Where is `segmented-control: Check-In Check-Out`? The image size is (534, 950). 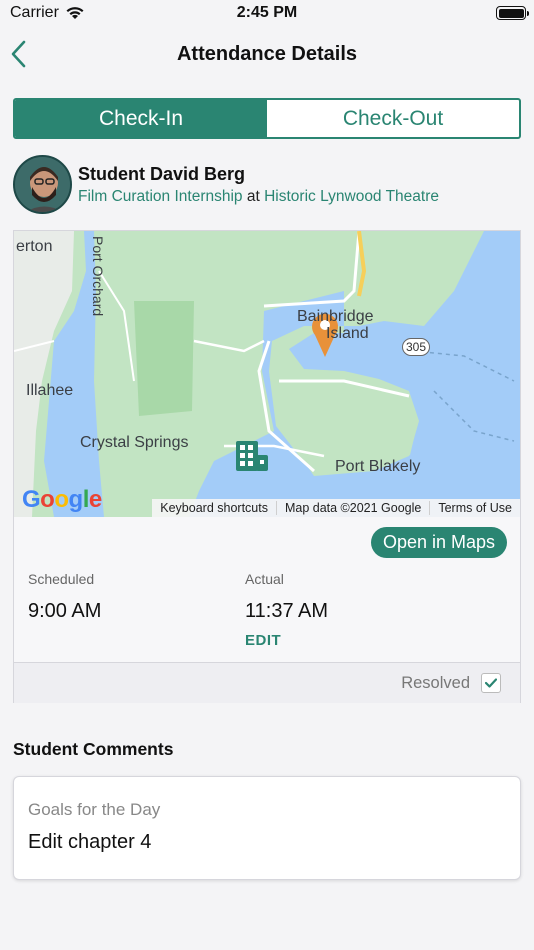
segmented-control: Check-In Check-Out is located at coordinates (267, 118).